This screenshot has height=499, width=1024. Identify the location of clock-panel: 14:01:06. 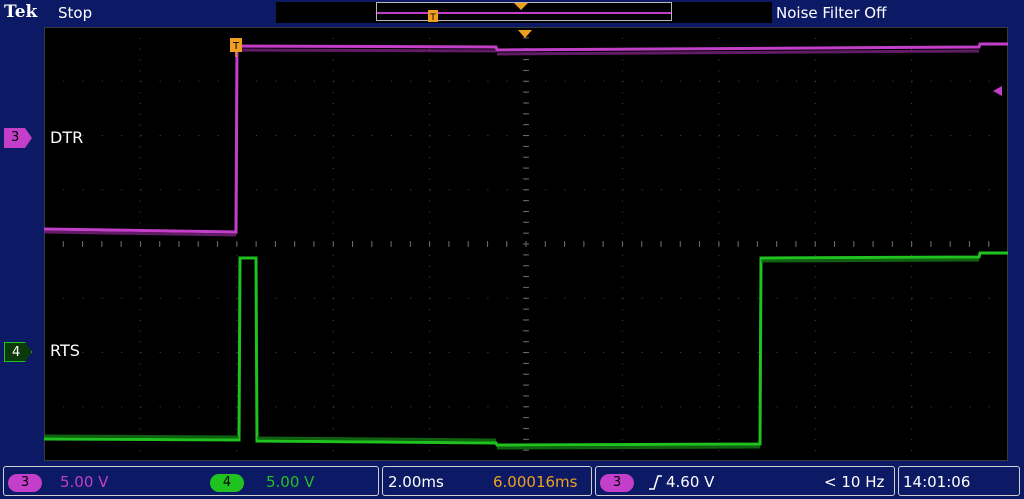
(959, 481).